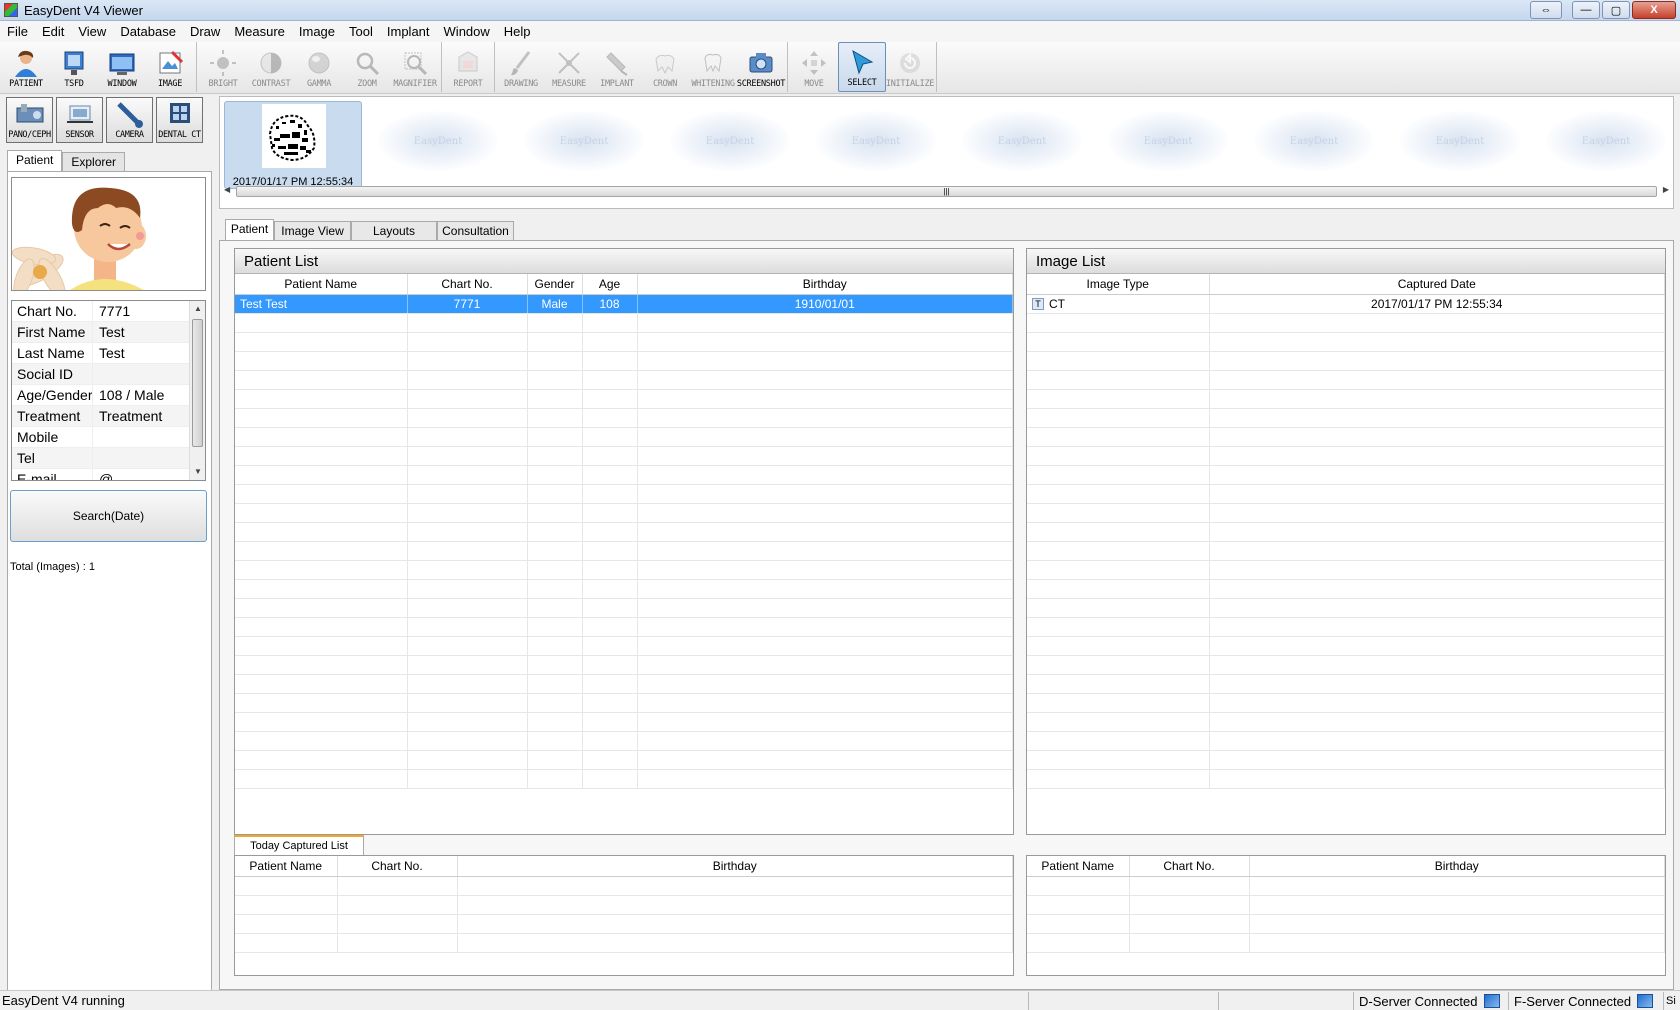 This screenshot has height=1010, width=1680. What do you see at coordinates (408, 31) in the screenshot?
I see `menu-implant: Implant` at bounding box center [408, 31].